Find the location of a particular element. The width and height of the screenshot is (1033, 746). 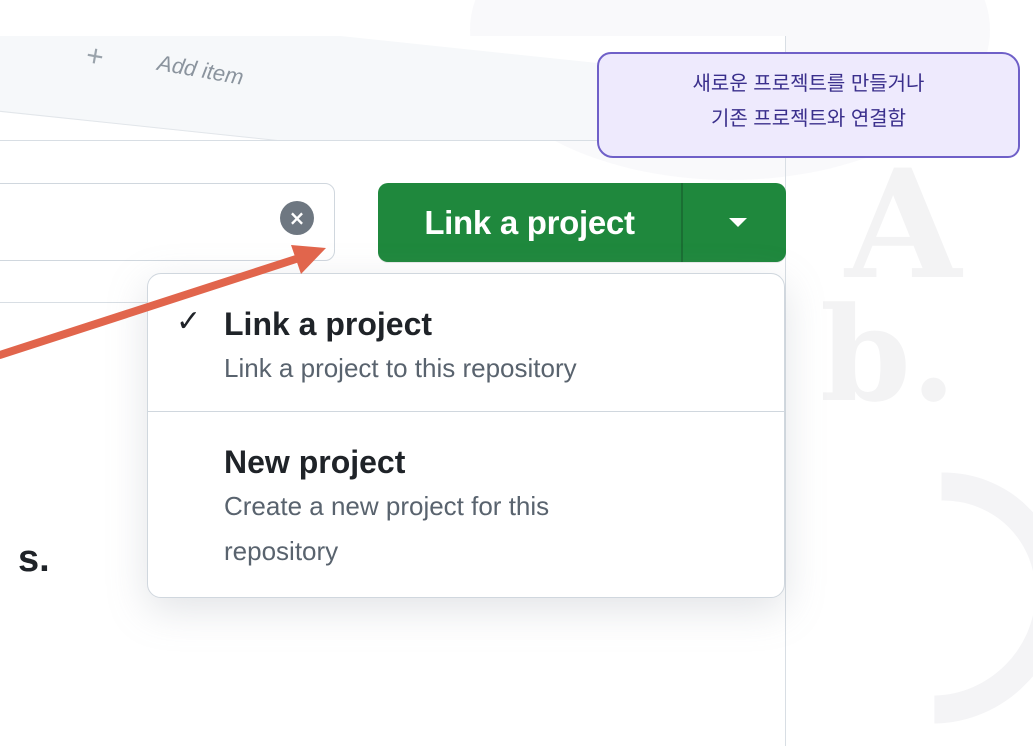

project-options-dropdown-button is located at coordinates (734, 222).